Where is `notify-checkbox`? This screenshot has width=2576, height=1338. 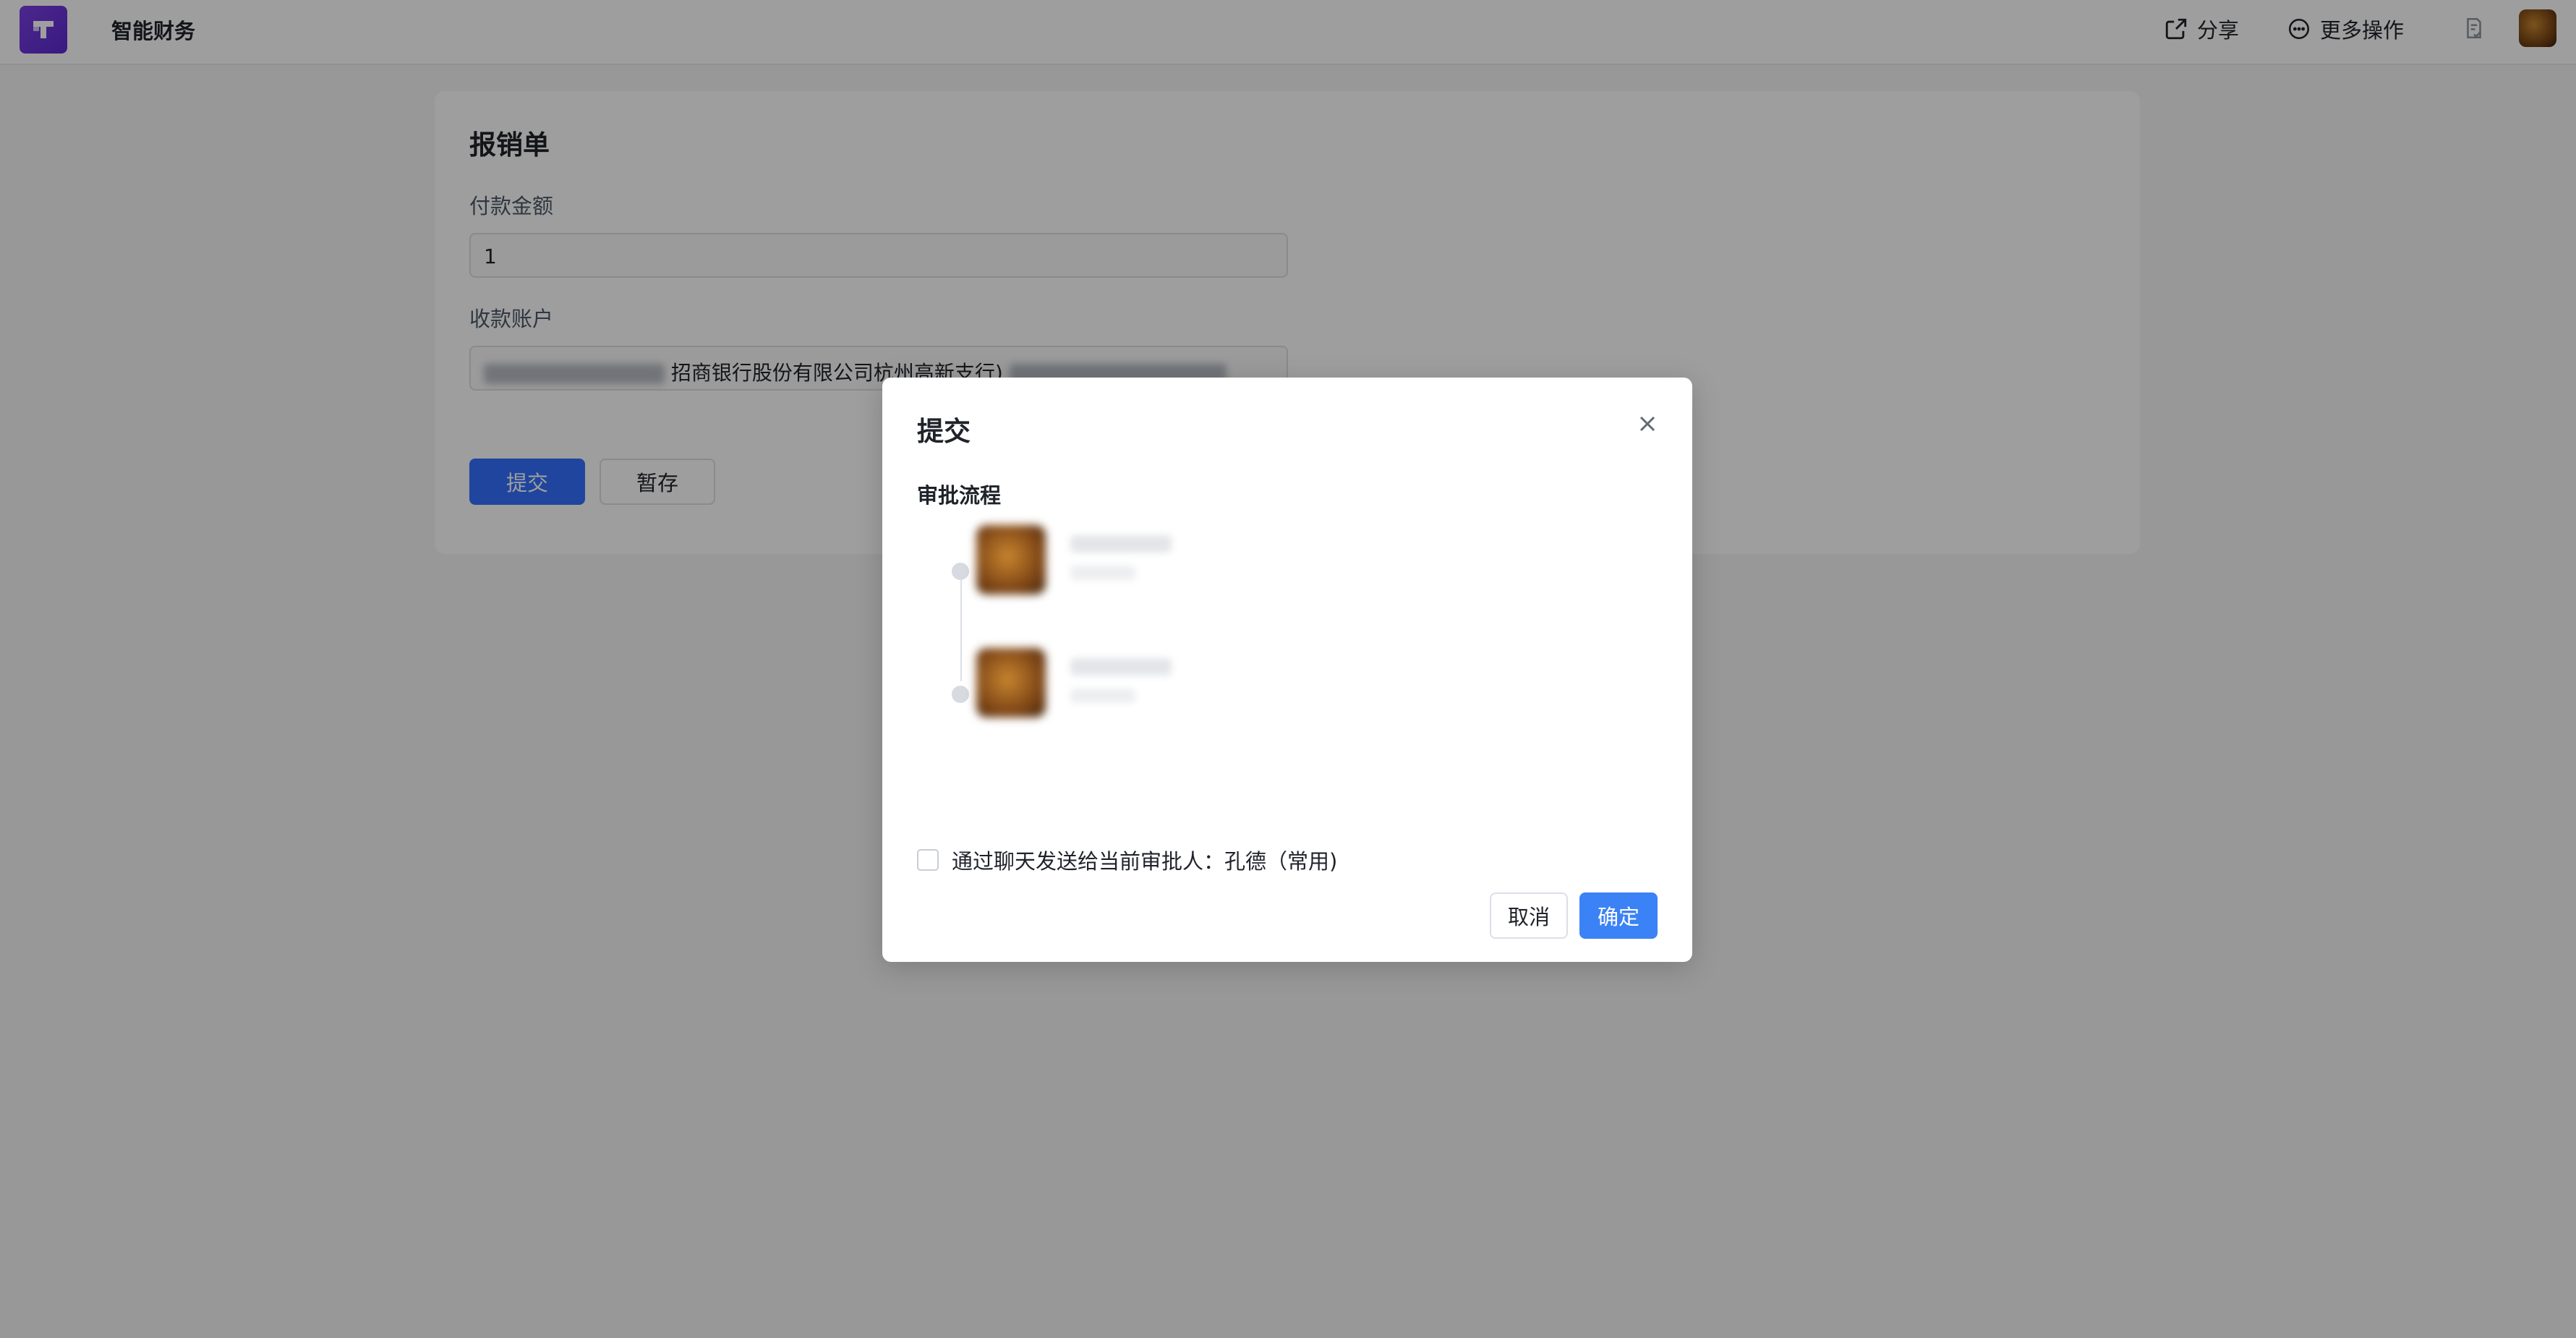
notify-checkbox is located at coordinates (928, 860).